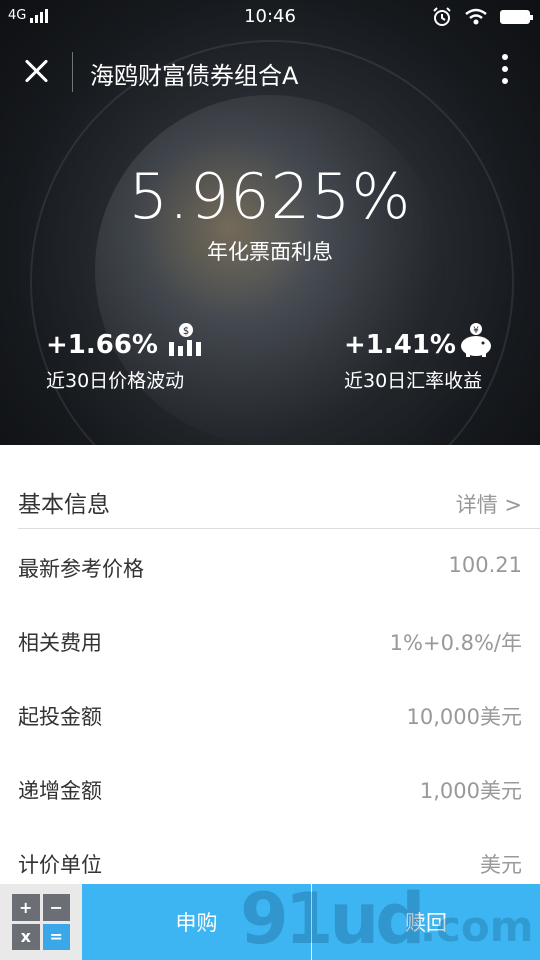 The width and height of the screenshot is (540, 960). What do you see at coordinates (477, 926) in the screenshot?
I see `watermark-suffix: .com` at bounding box center [477, 926].